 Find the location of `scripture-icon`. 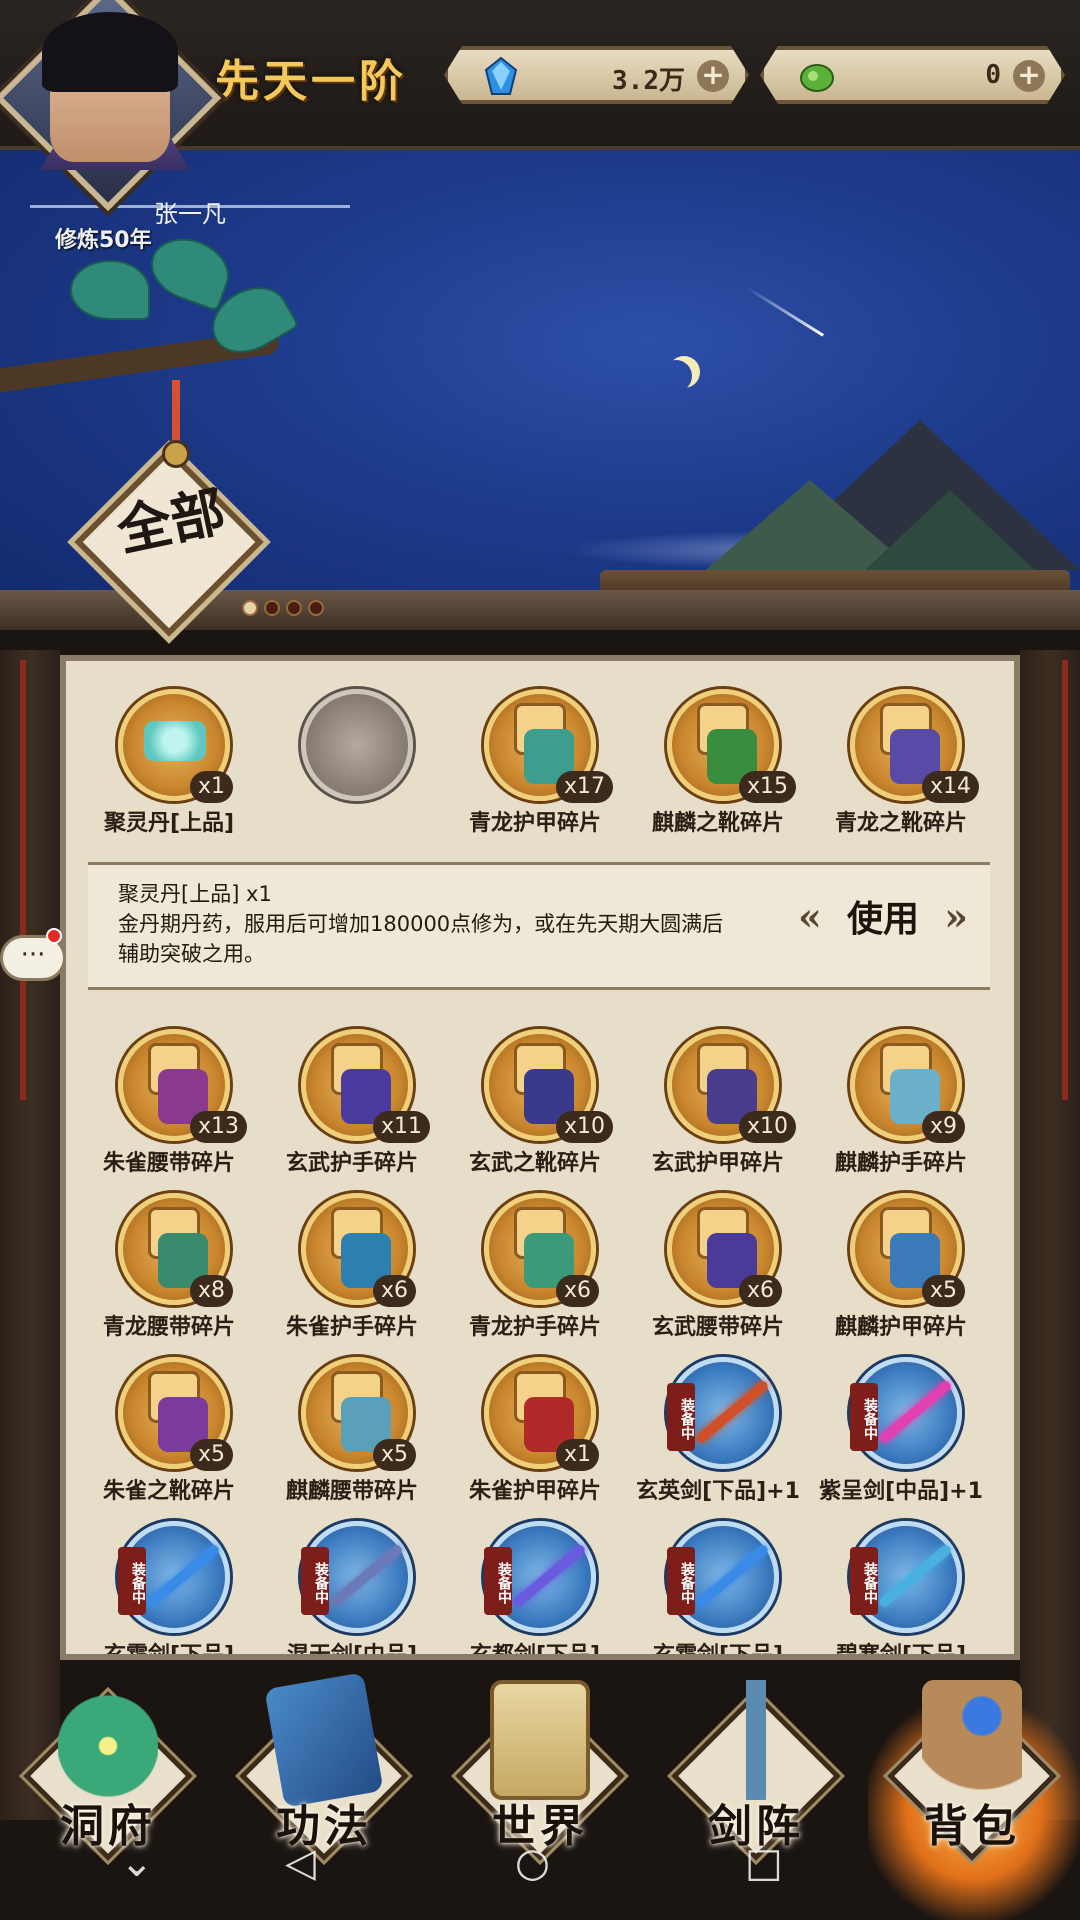

scripture-icon is located at coordinates (324, 1740).